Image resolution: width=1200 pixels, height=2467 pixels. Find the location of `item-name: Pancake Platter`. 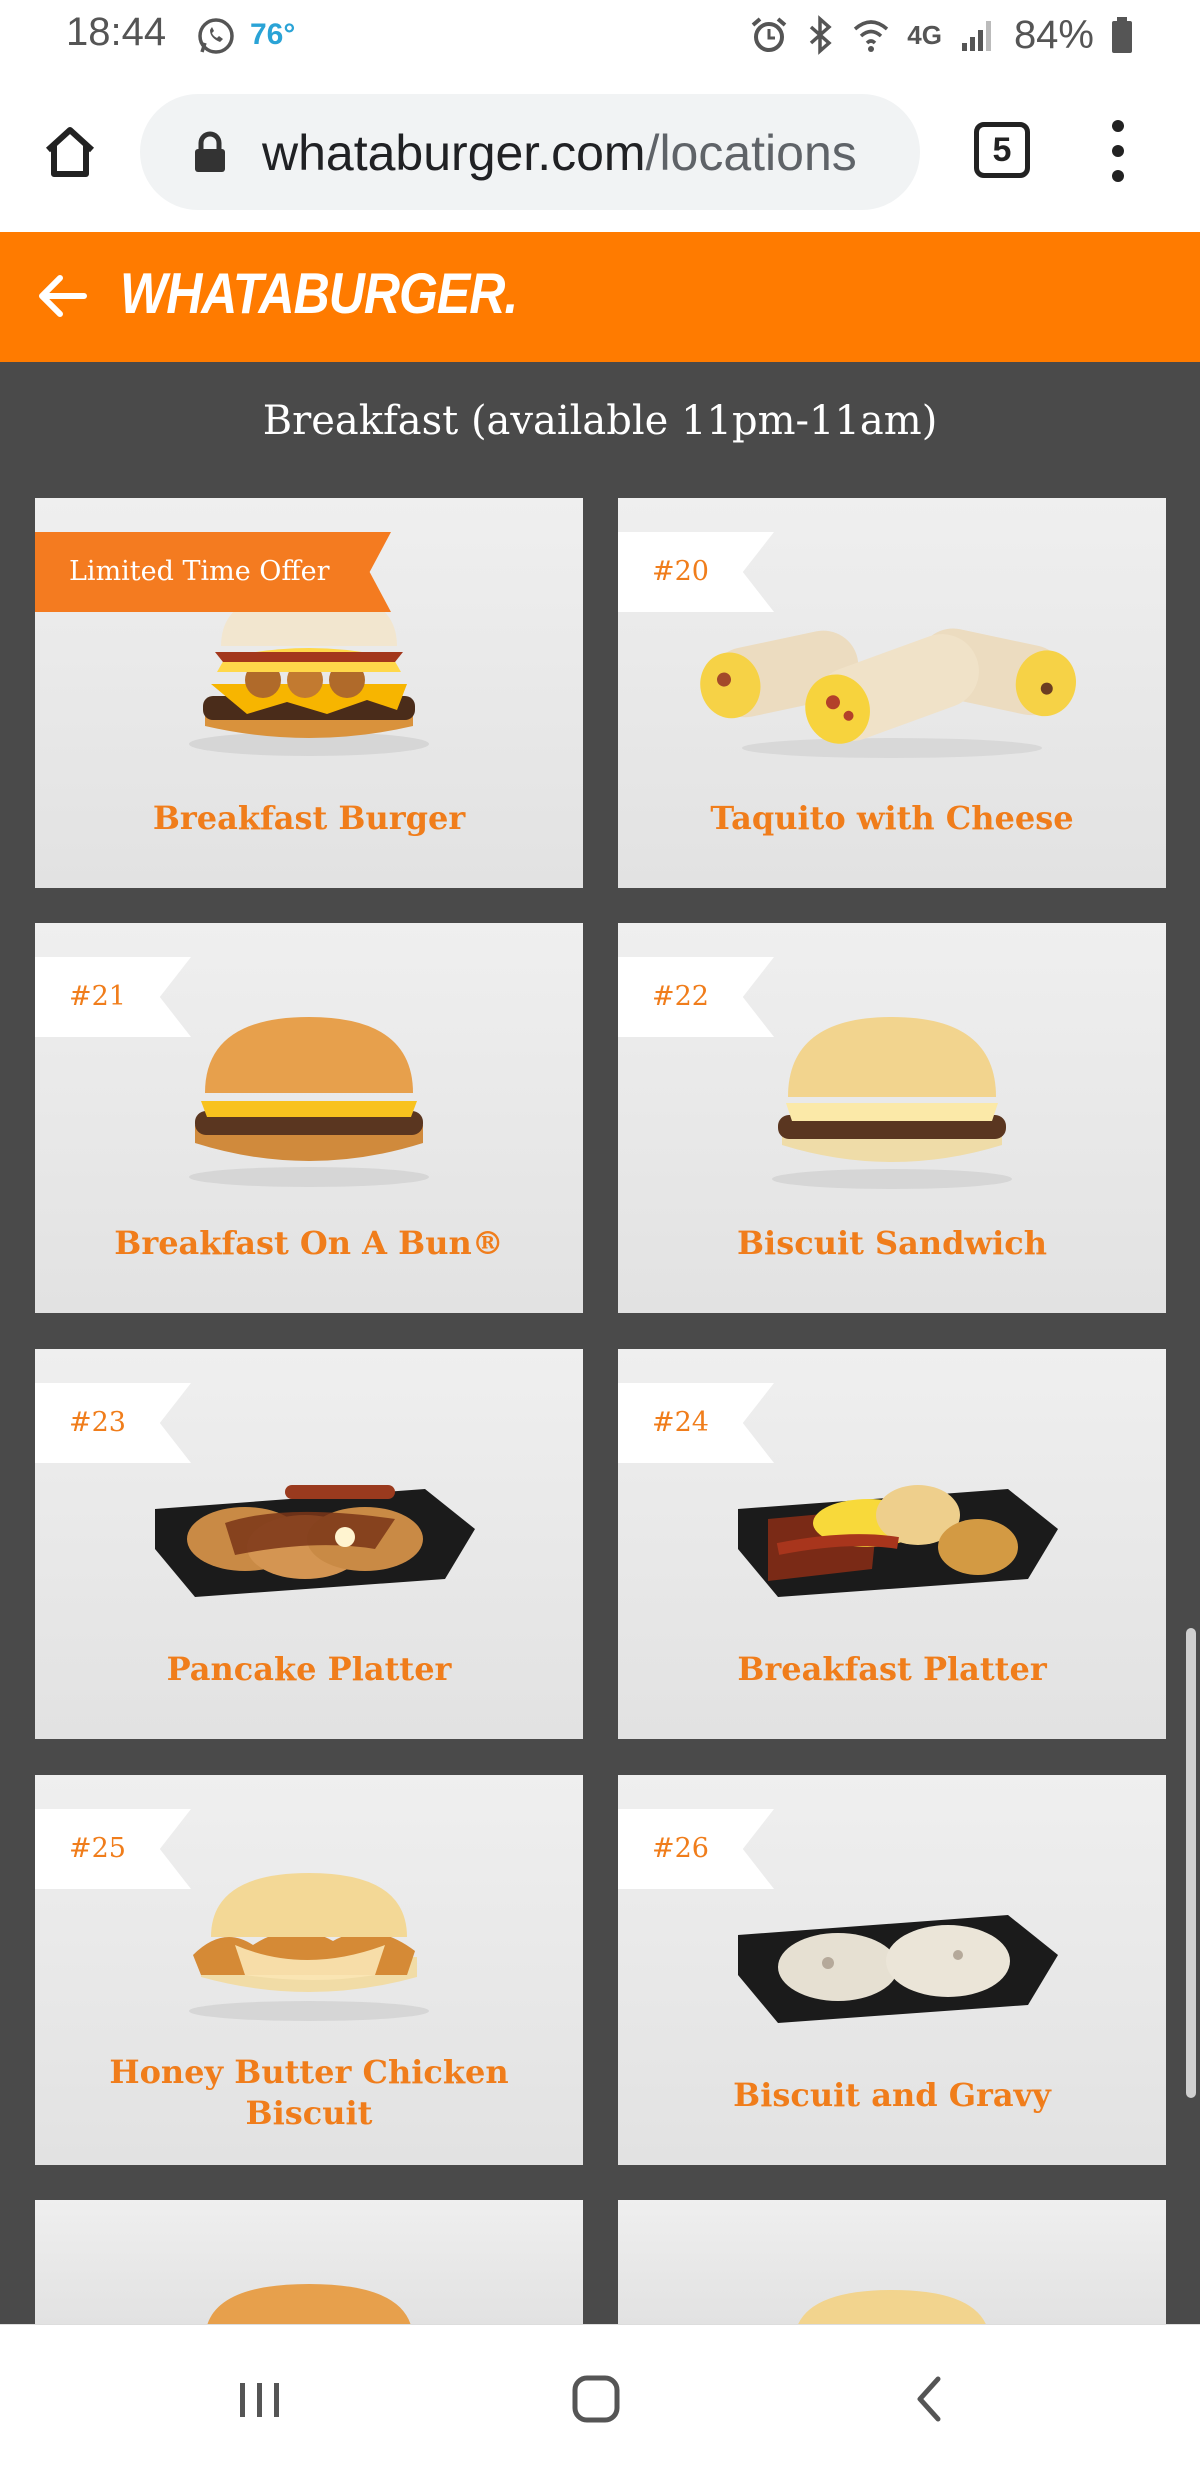

item-name: Pancake Platter is located at coordinates (309, 1669).